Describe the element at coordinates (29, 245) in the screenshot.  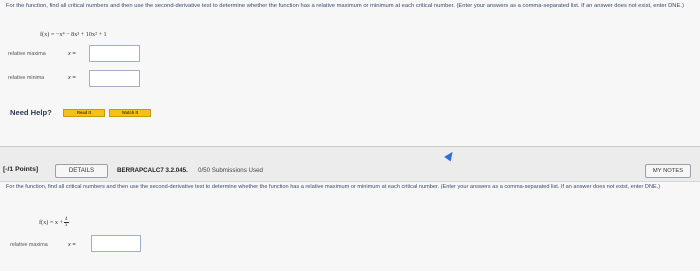
I see `q2-relative-maxima-label: relative maxima` at that location.